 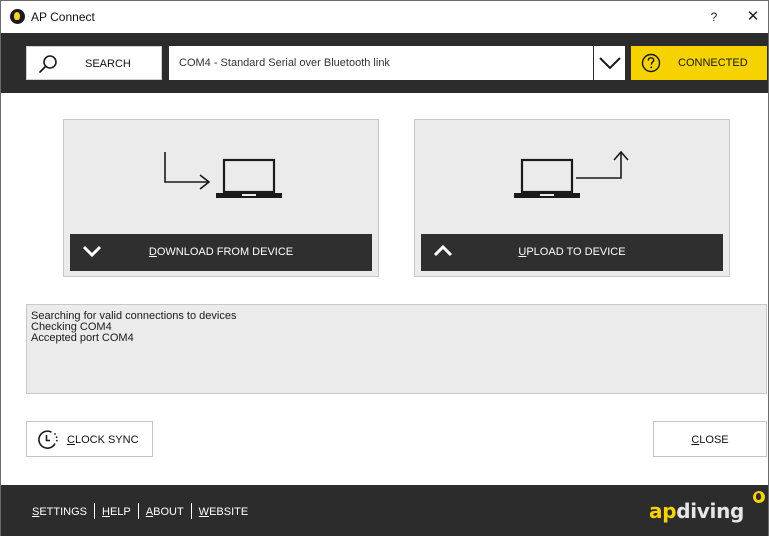 I want to click on clock-sync-button: CLOCK SYNC, so click(x=89, y=439).